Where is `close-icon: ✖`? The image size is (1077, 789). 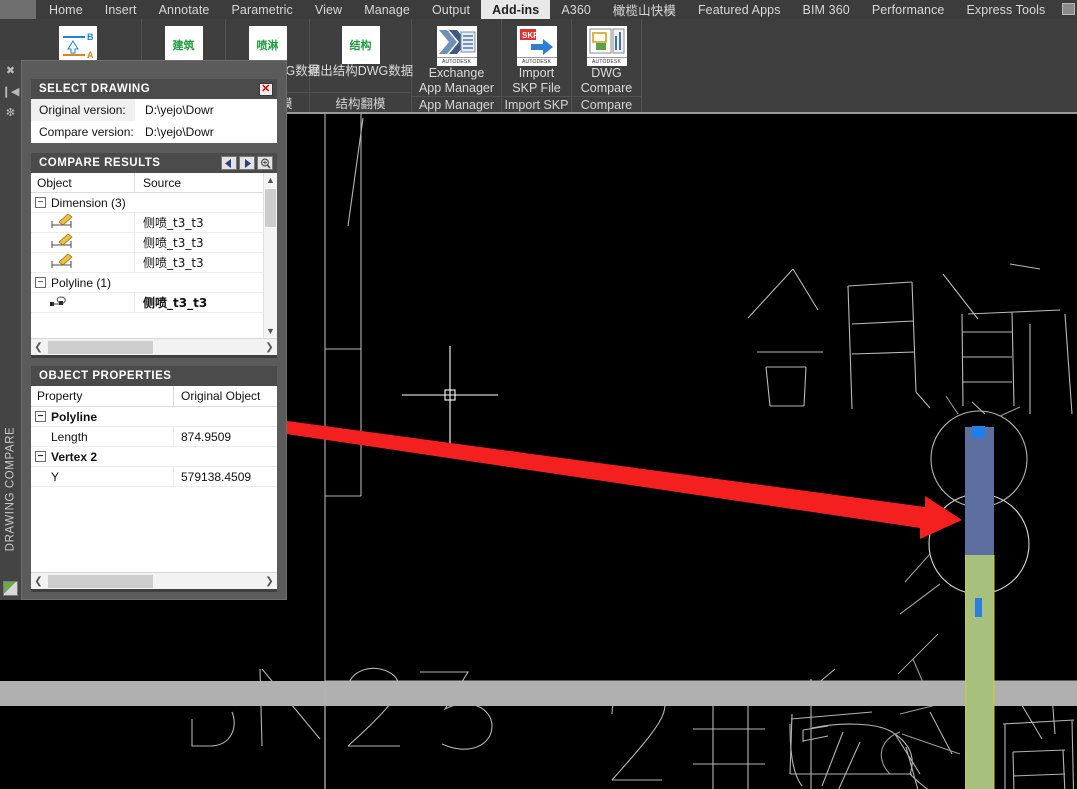 close-icon: ✖ is located at coordinates (10, 70).